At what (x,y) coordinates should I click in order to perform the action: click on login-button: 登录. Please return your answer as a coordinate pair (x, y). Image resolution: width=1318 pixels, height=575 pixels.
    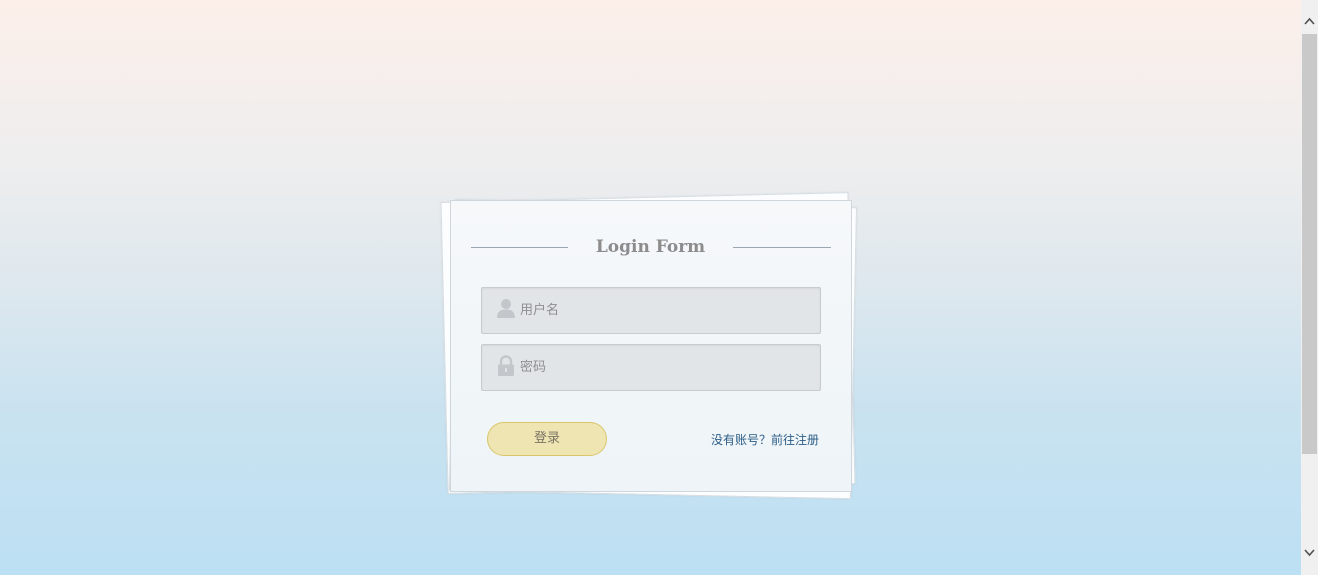
    Looking at the image, I should click on (547, 439).